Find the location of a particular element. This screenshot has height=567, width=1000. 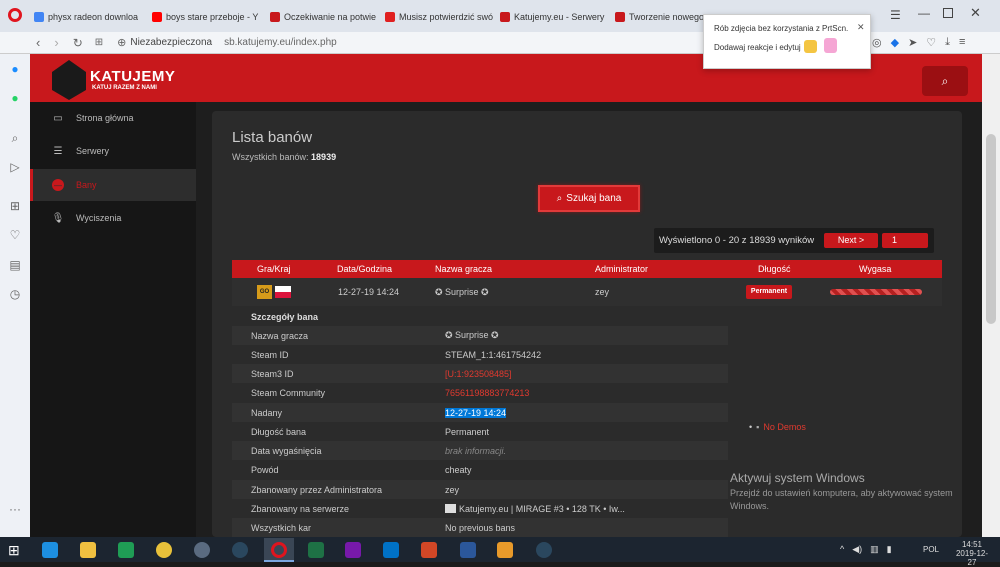

next-button: Next > is located at coordinates (851, 240).